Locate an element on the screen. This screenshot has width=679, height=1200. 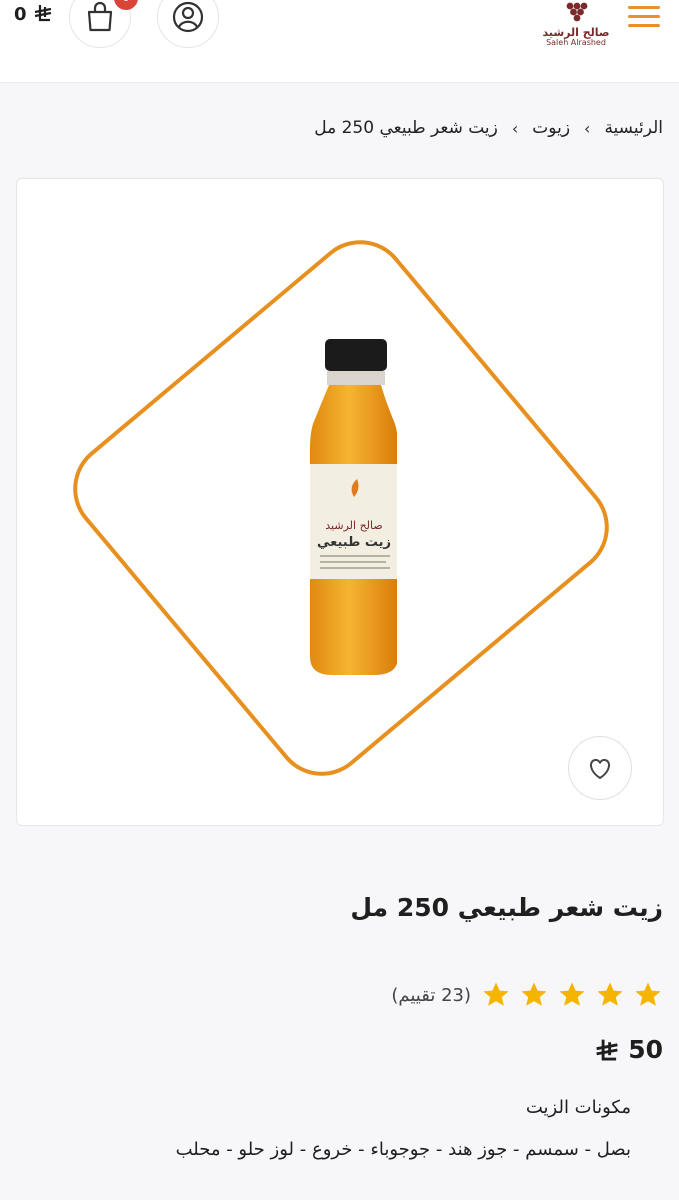
product-rating: (23 تقييم) is located at coordinates (527, 995).